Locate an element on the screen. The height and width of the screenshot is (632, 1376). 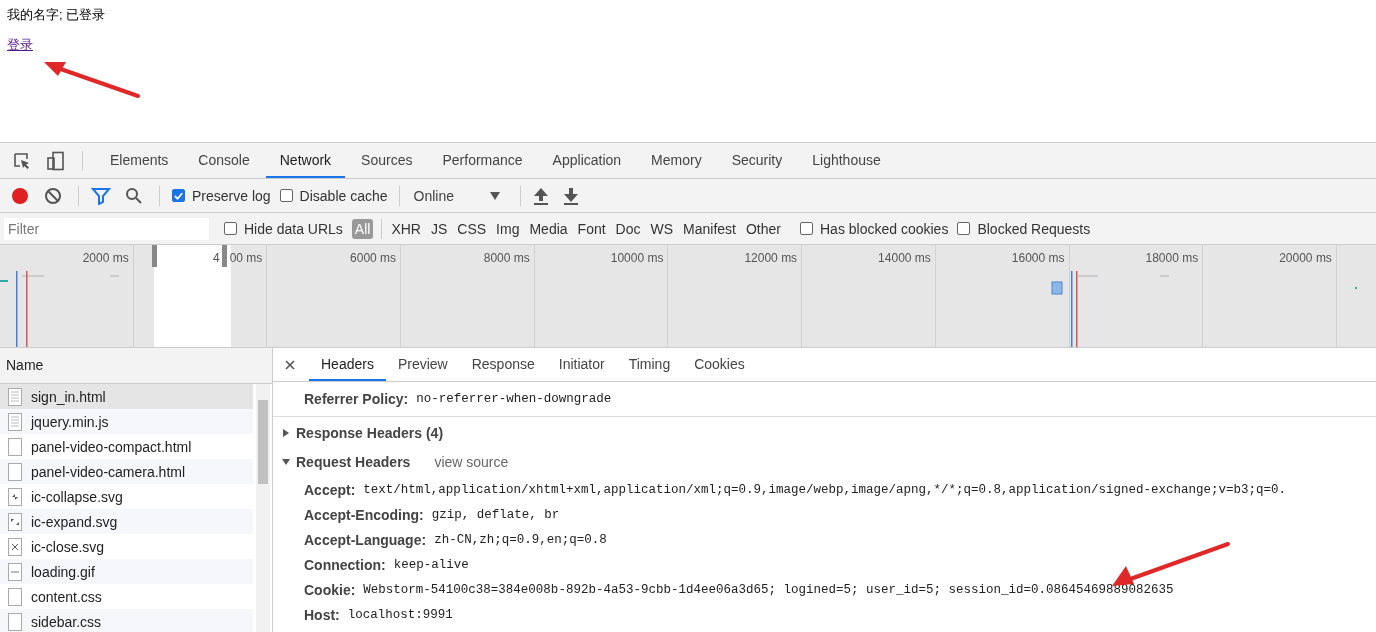
detail-tab: Cookies is located at coordinates (719, 364).